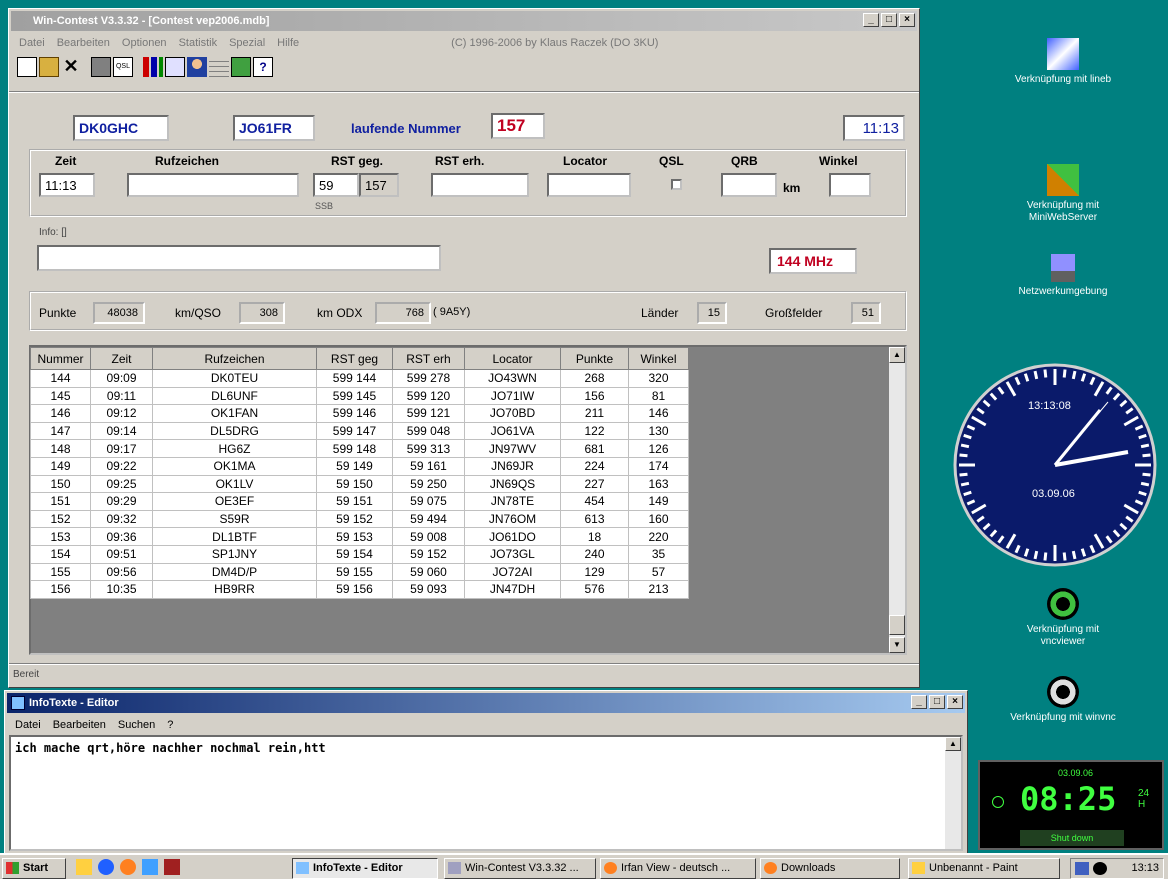 This screenshot has width=1168, height=879. I want to click on desktop-icon, so click(84, 867).